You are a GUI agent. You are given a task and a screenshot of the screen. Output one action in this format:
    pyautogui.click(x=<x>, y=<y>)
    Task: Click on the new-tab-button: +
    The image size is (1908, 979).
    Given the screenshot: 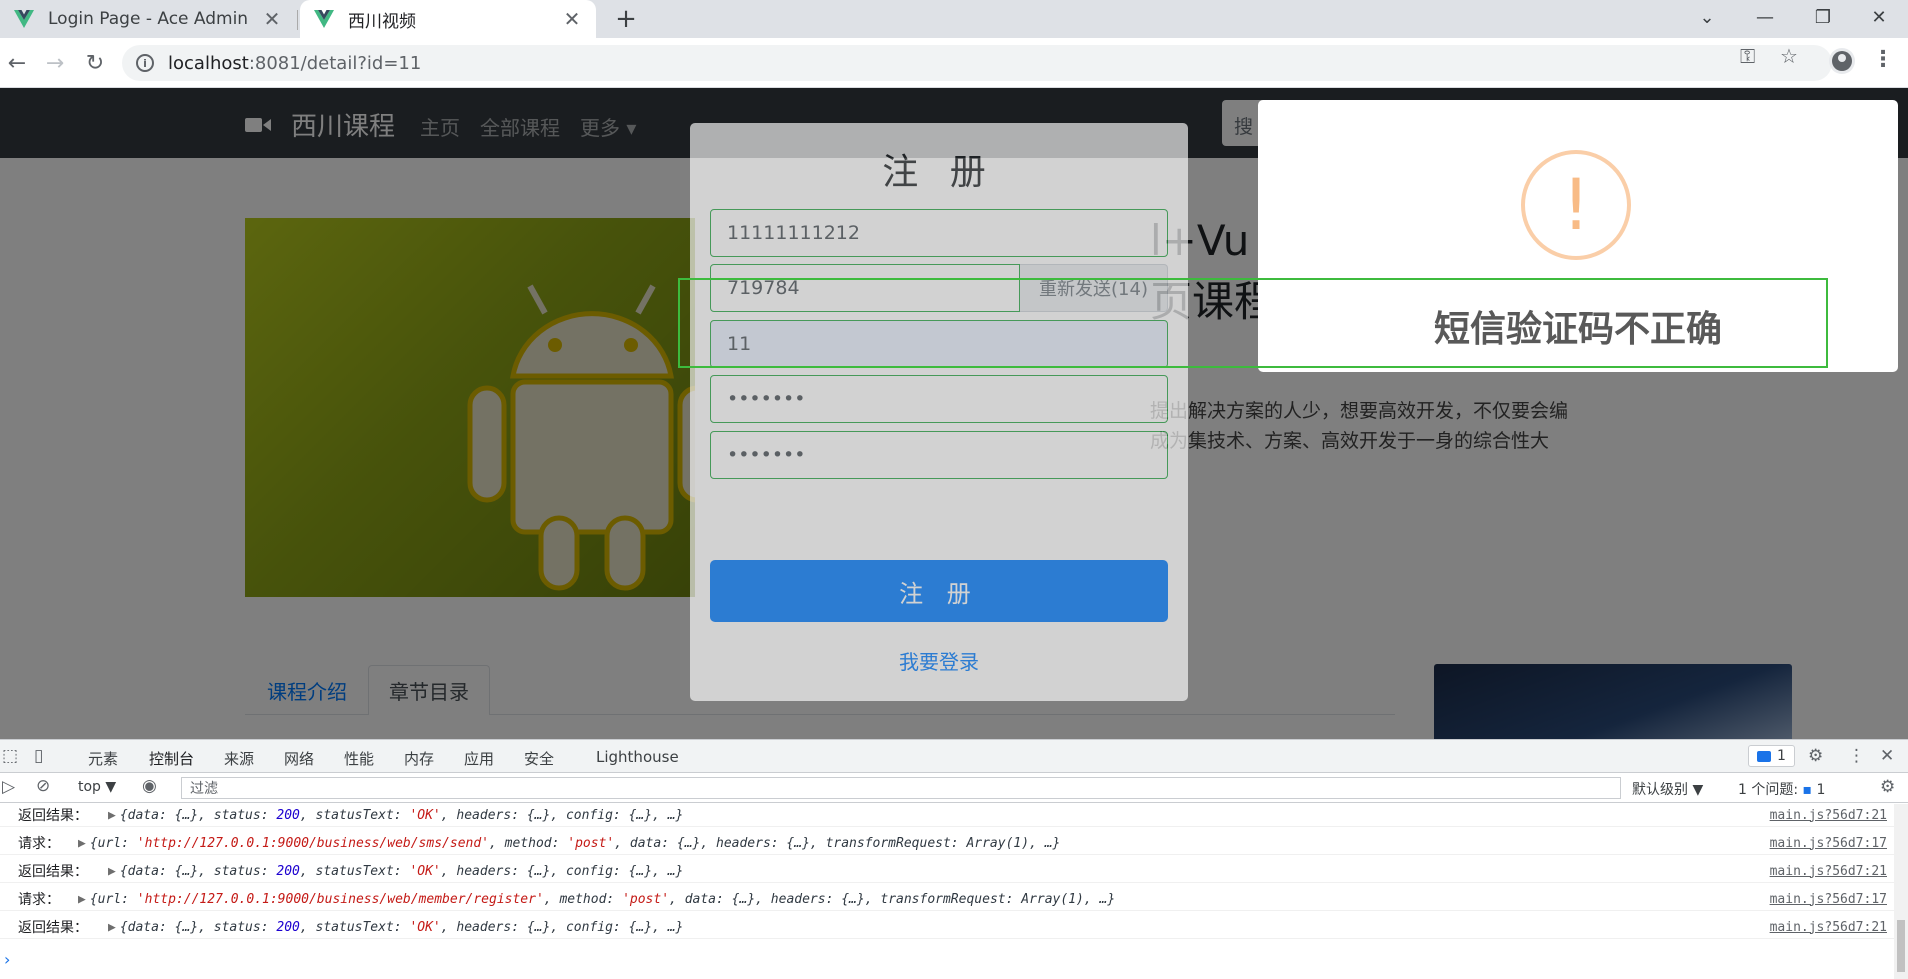 What is the action you would take?
    pyautogui.click(x=626, y=19)
    